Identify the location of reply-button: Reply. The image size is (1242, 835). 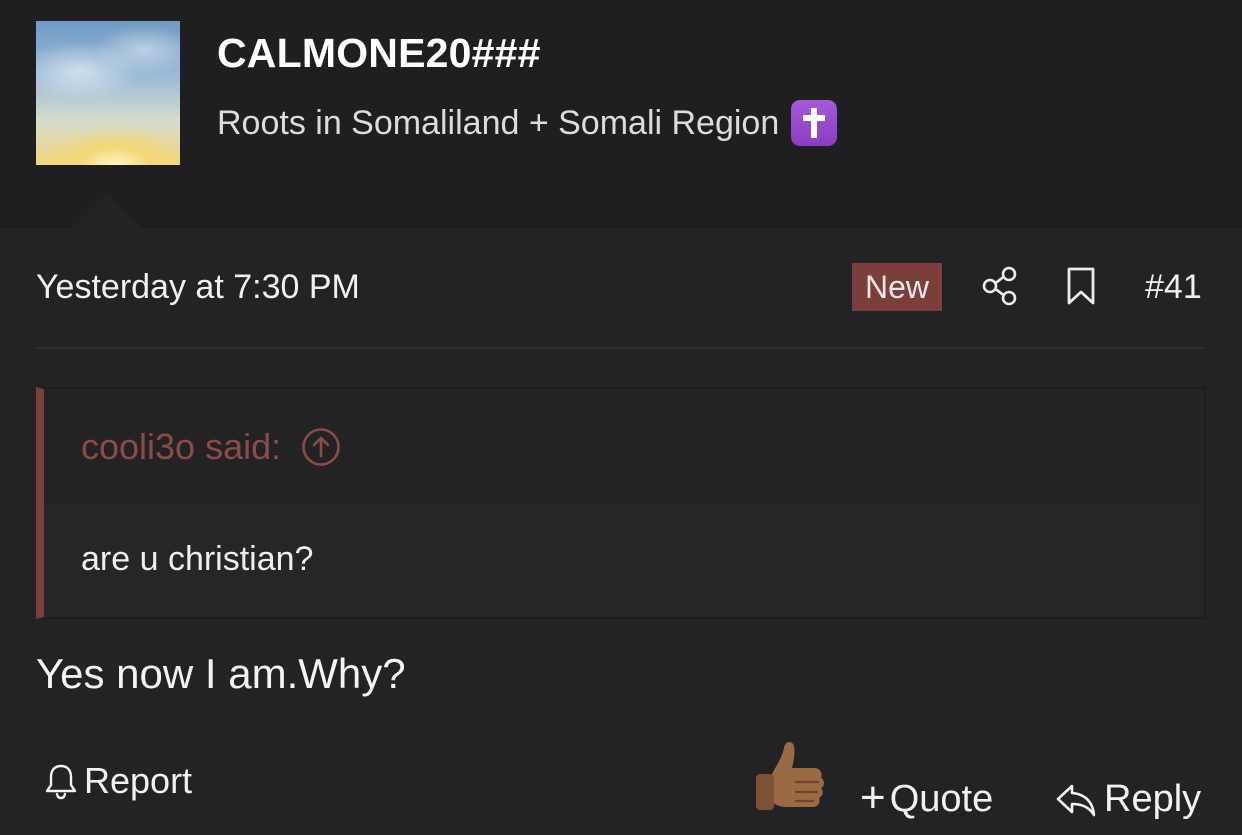
(1127, 799).